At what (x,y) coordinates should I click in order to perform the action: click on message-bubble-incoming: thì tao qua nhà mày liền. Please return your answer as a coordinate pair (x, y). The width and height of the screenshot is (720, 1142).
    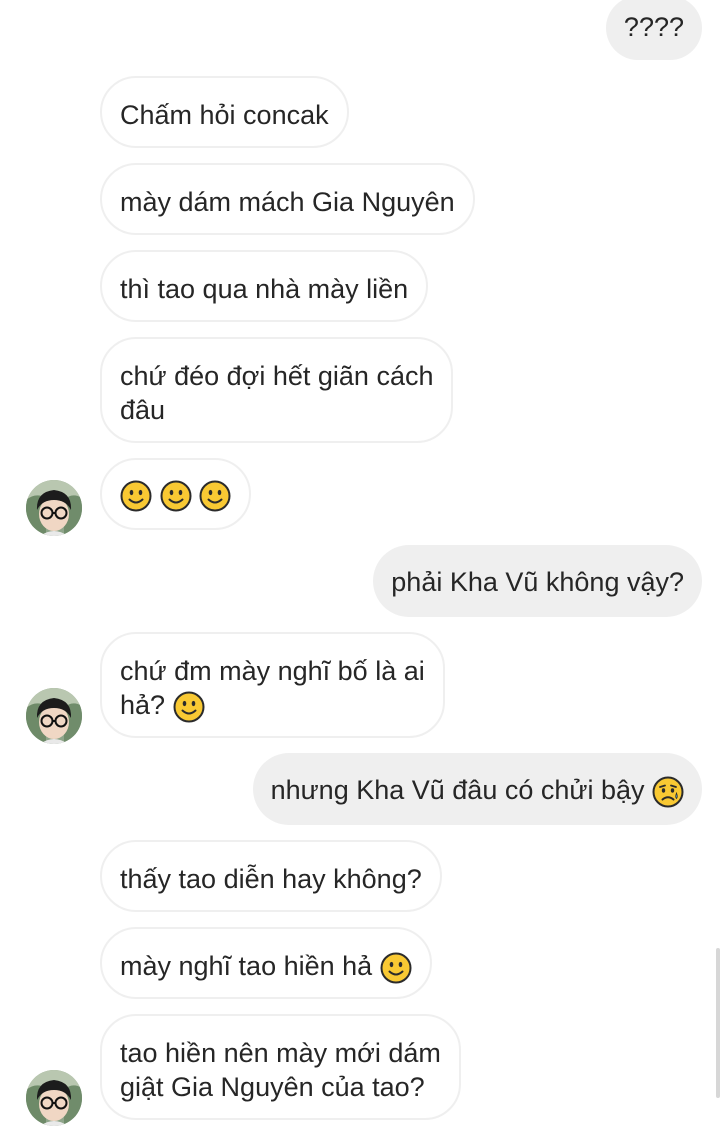
    Looking at the image, I should click on (264, 286).